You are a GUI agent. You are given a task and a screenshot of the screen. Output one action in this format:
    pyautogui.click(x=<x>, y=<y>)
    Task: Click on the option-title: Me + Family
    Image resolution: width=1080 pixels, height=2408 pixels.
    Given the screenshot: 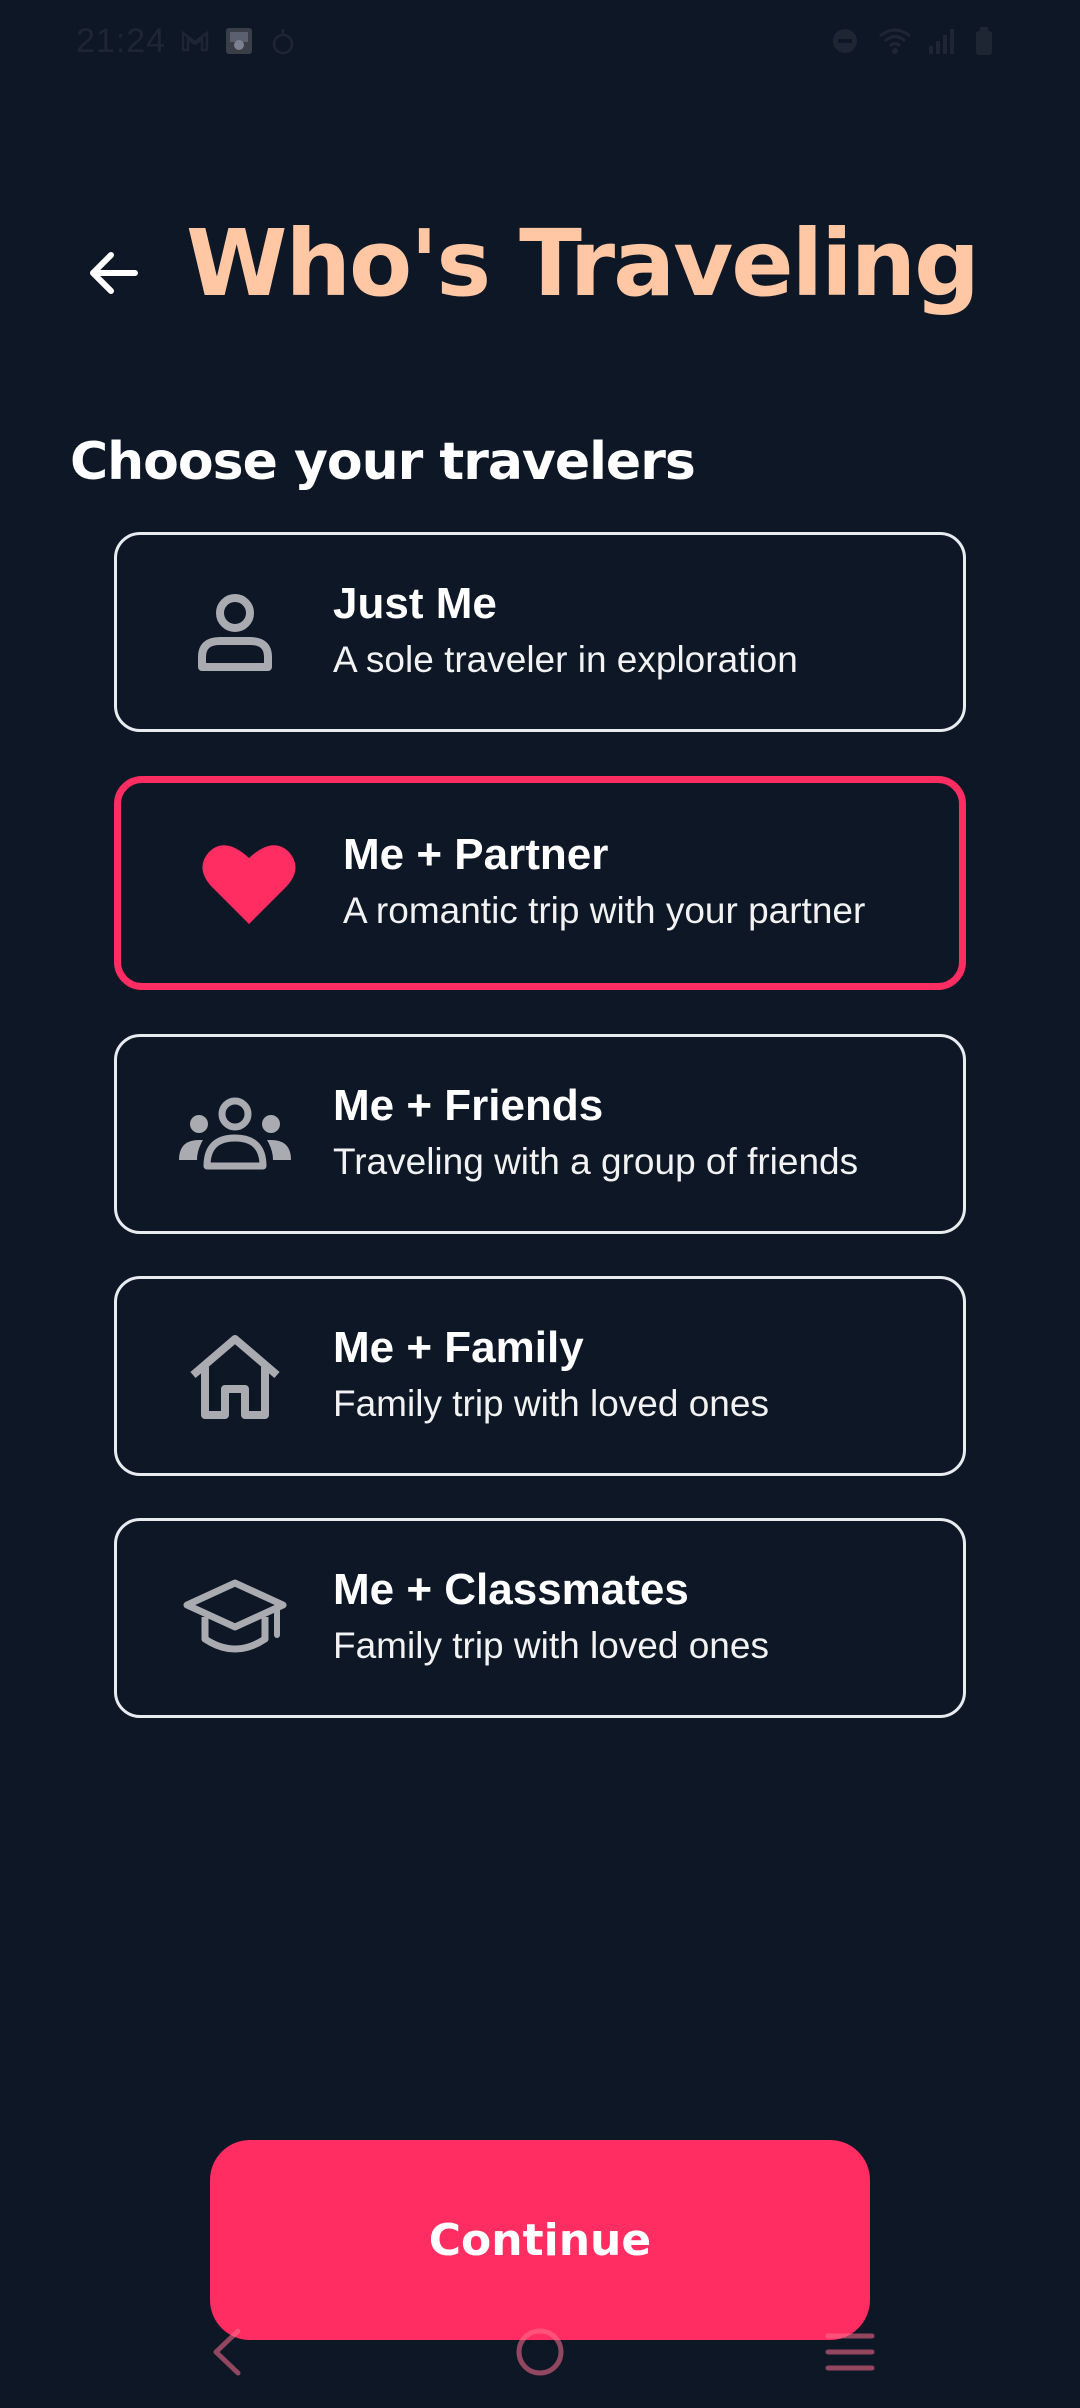 What is the action you would take?
    pyautogui.click(x=458, y=1347)
    